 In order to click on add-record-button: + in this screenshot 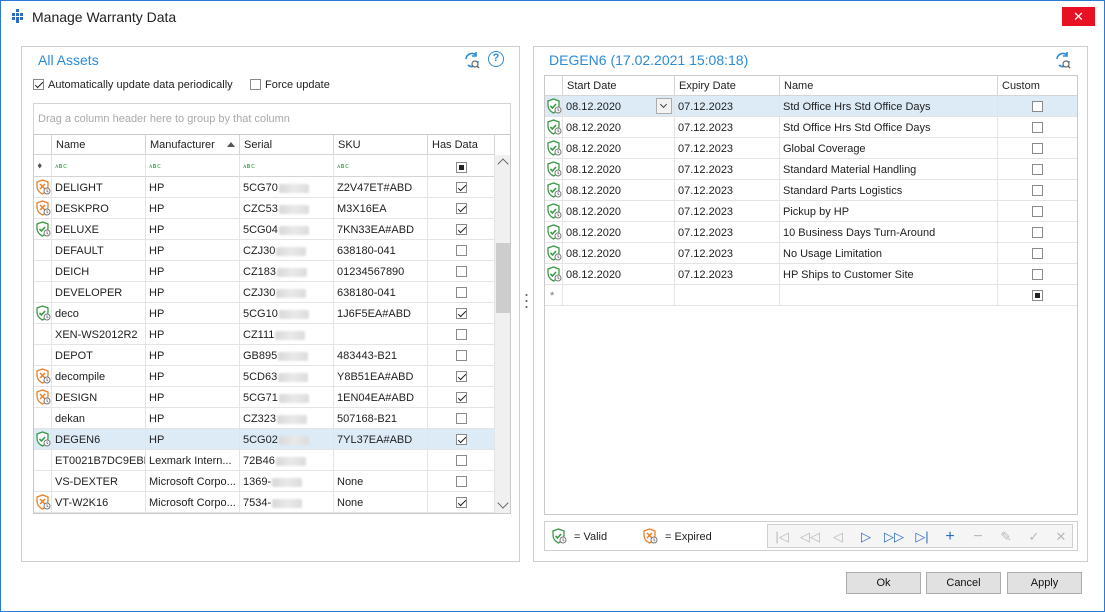, I will do `click(950, 537)`.